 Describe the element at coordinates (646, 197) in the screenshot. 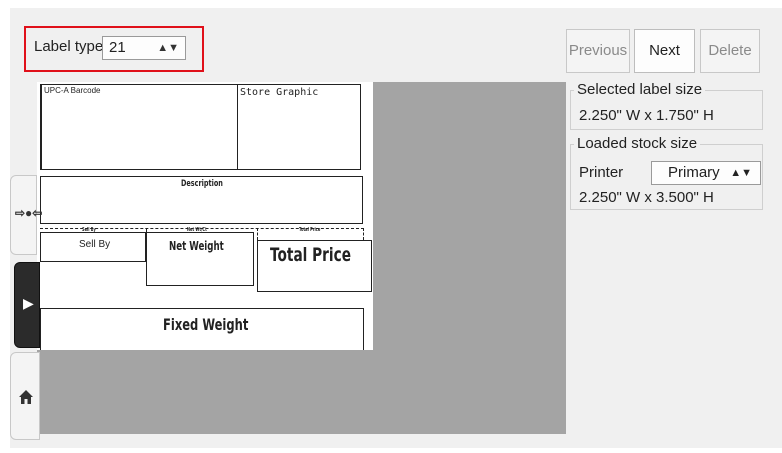

I see `loaded-stock-value: 2.250" W x 3.500" H` at that location.